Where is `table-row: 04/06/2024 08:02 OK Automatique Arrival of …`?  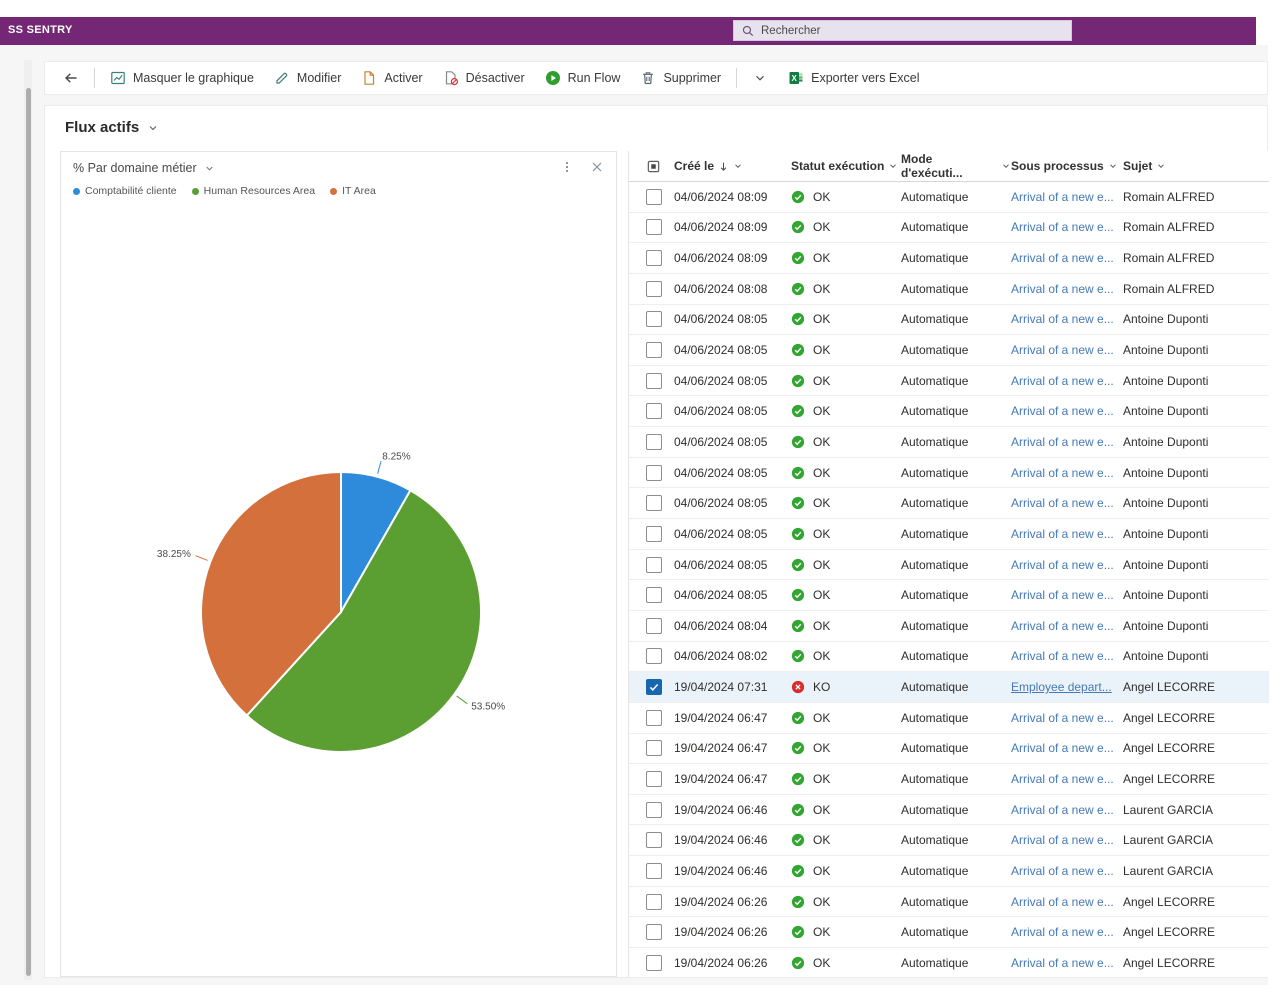
table-row: 04/06/2024 08:02 OK Automatique Arrival of … is located at coordinates (949, 657).